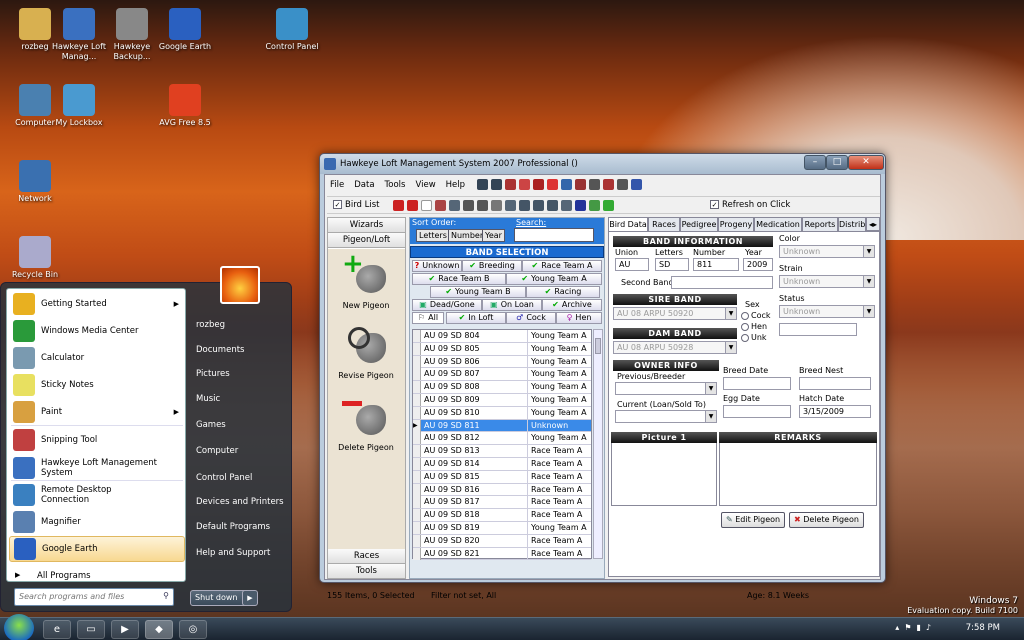 The image size is (1024, 640). Describe the element at coordinates (756, 315) in the screenshot. I see `sex-cock-radio: Cock` at that location.